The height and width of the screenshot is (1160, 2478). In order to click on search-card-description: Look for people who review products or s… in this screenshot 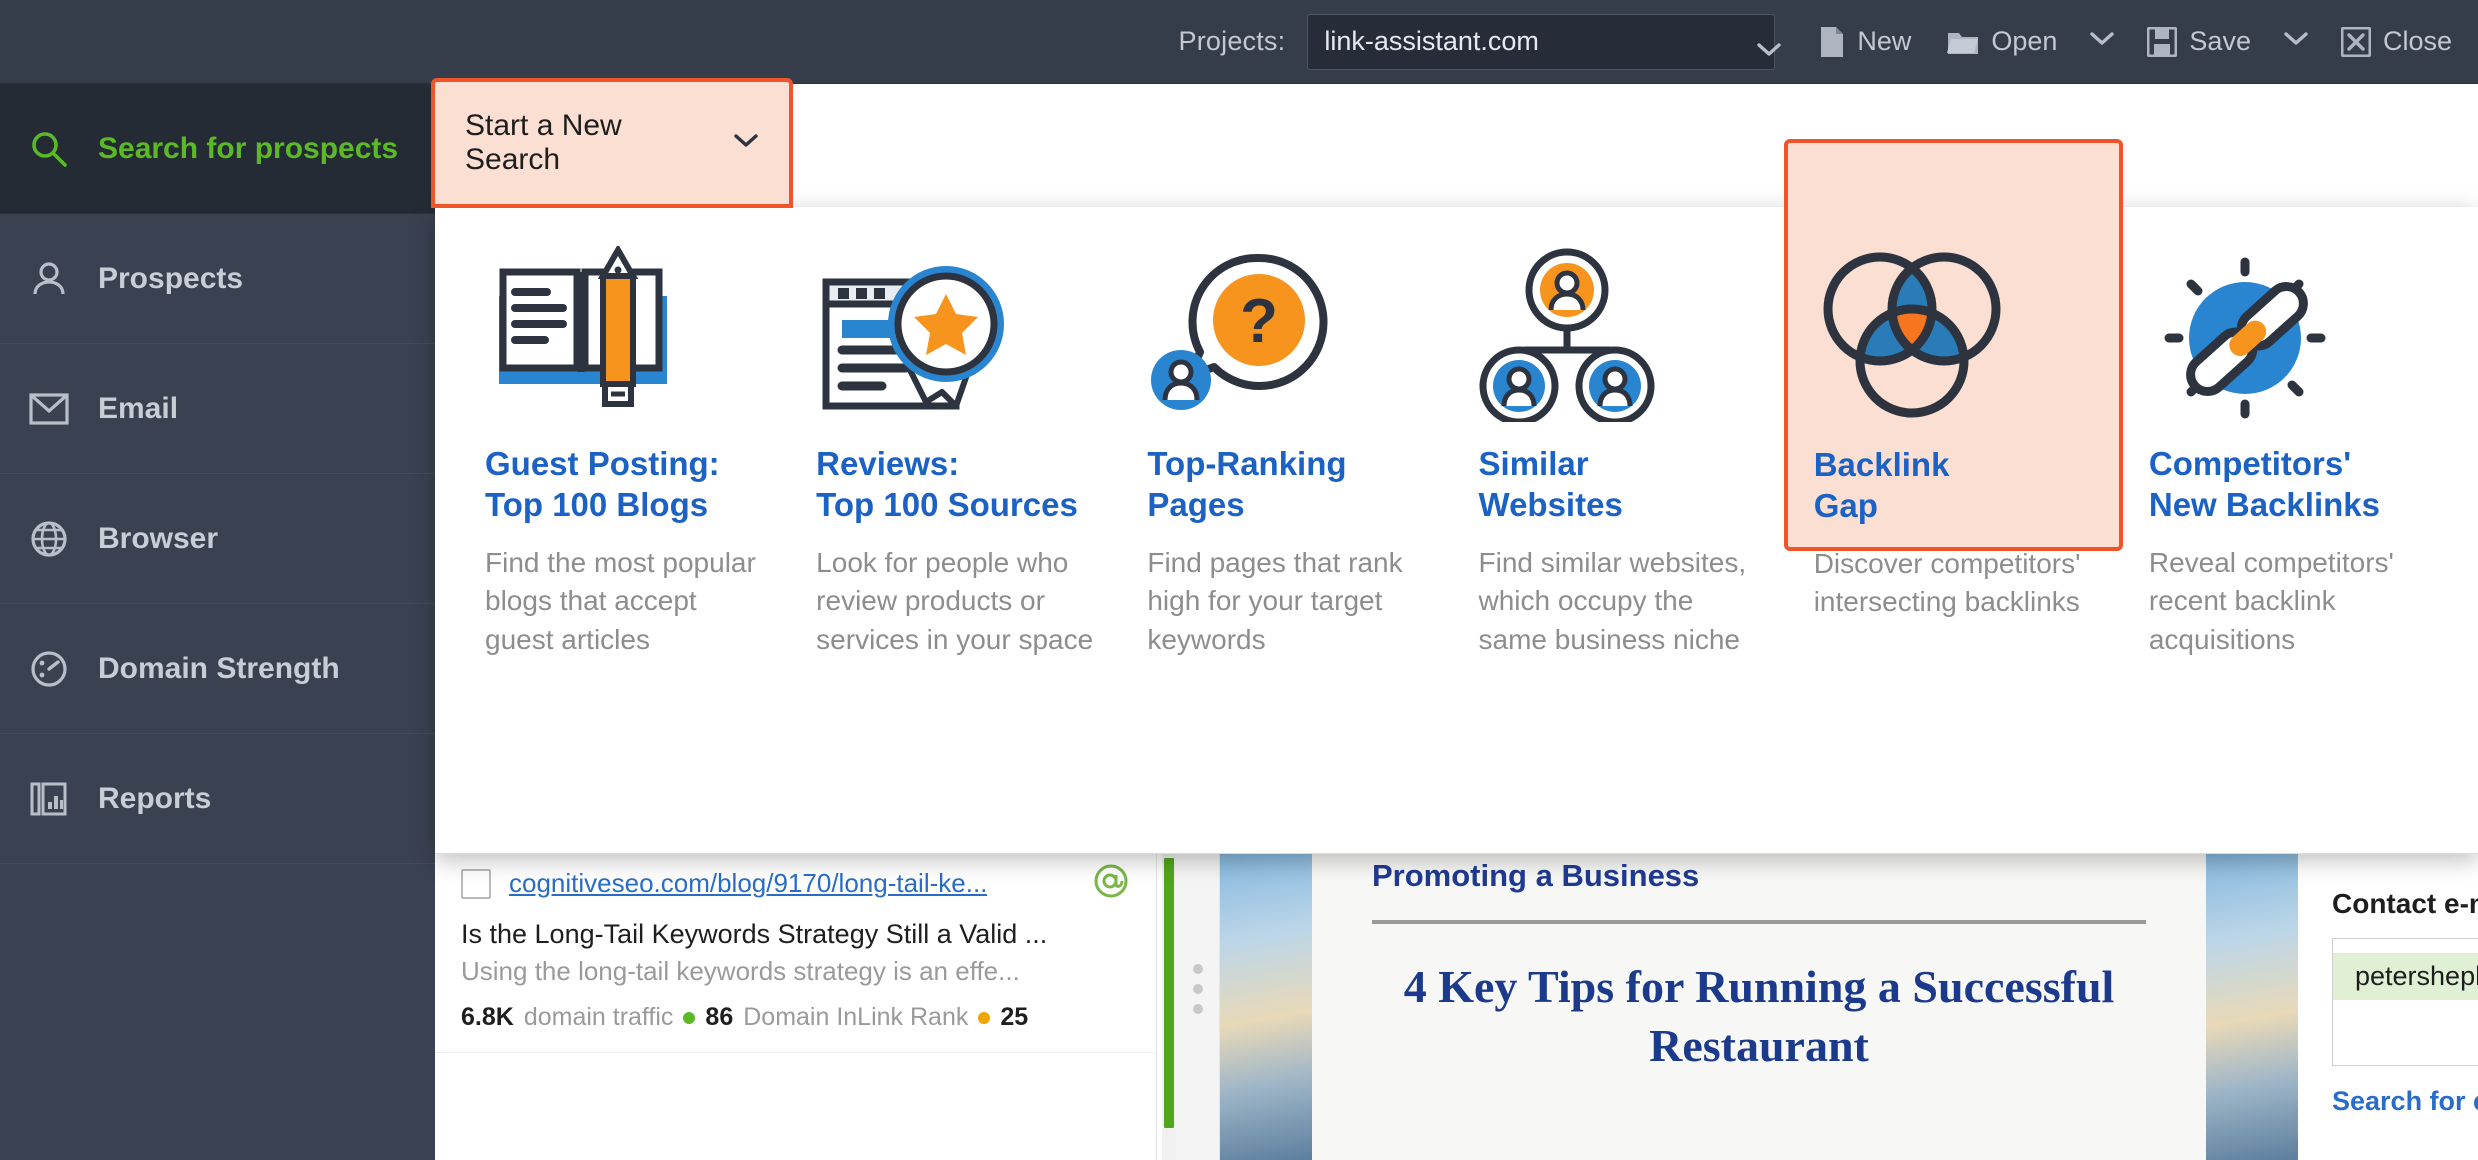, I will do `click(955, 601)`.